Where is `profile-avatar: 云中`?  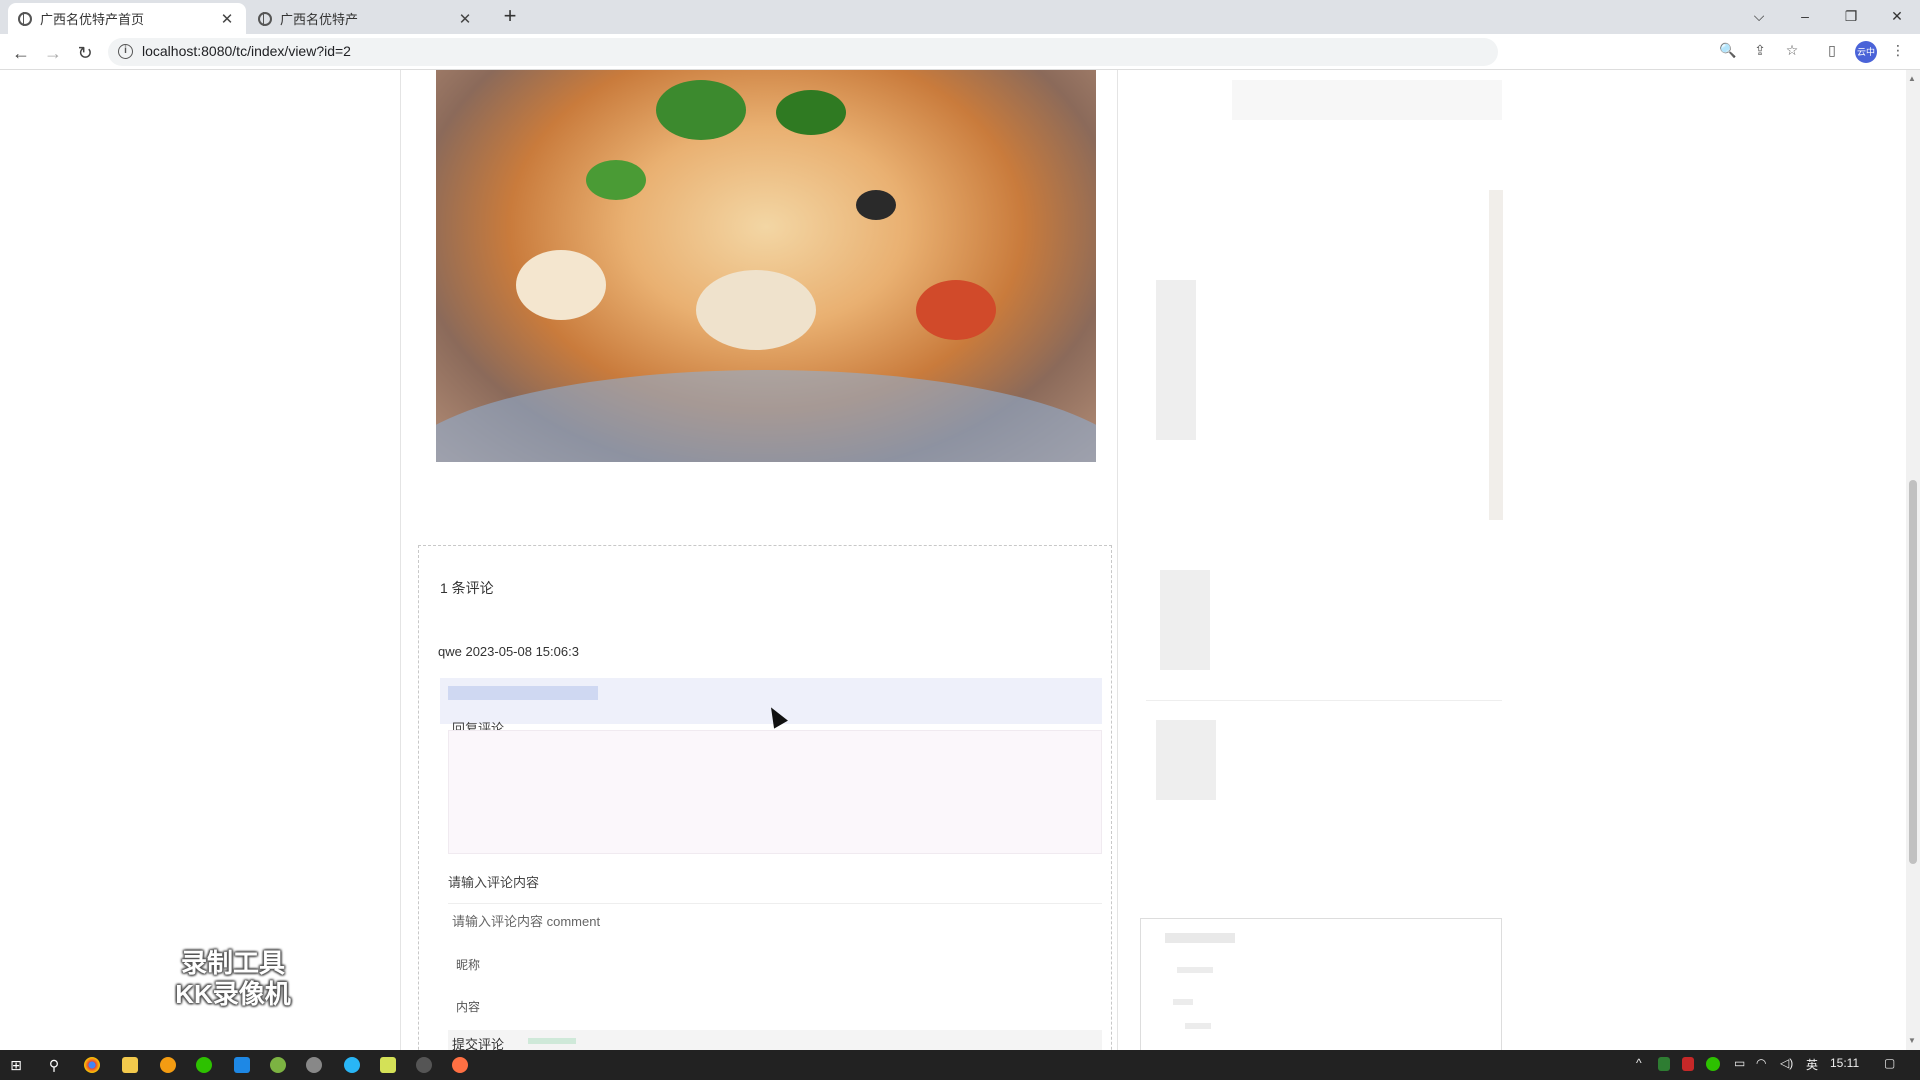
profile-avatar: 云中 is located at coordinates (1866, 52).